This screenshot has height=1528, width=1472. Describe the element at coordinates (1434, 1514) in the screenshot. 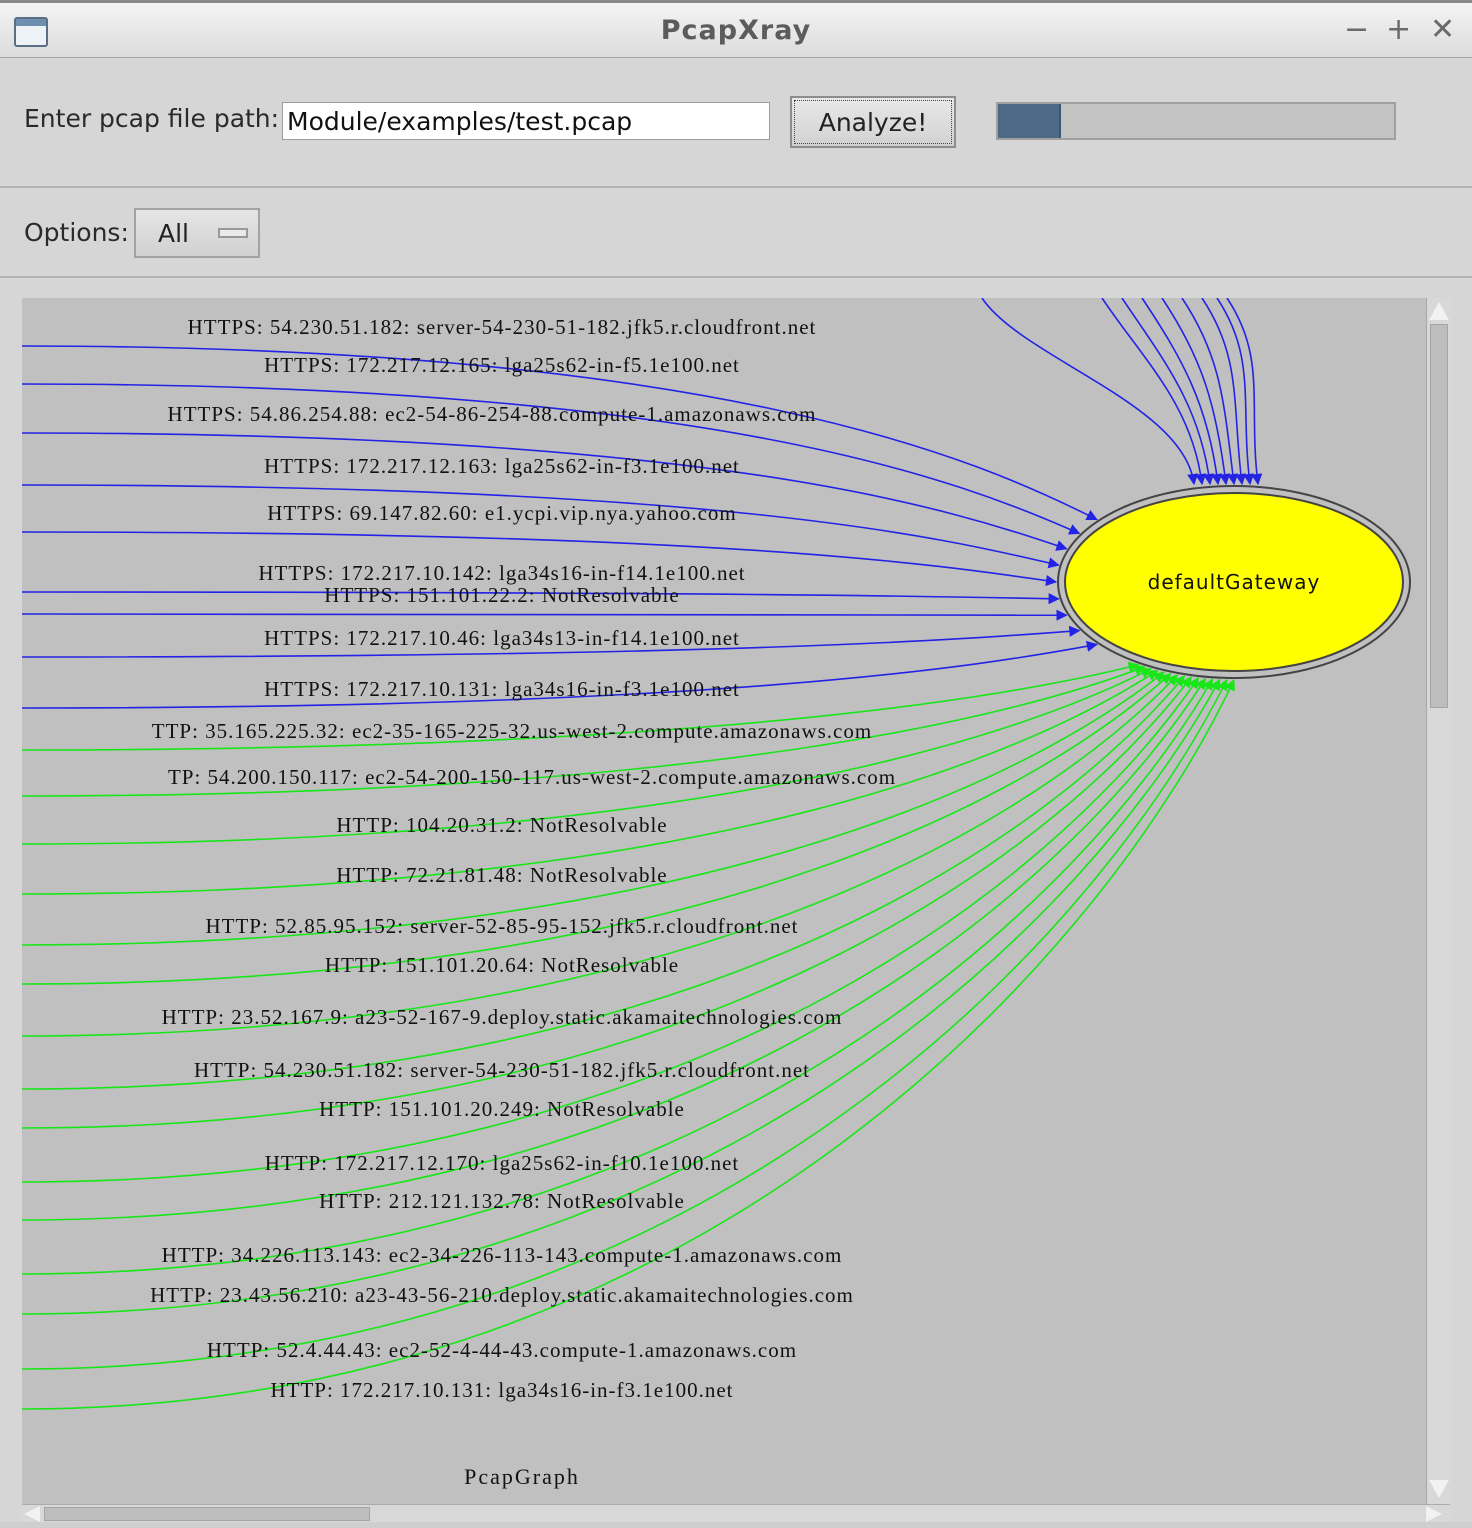

I see `scroll-right-icon` at that location.